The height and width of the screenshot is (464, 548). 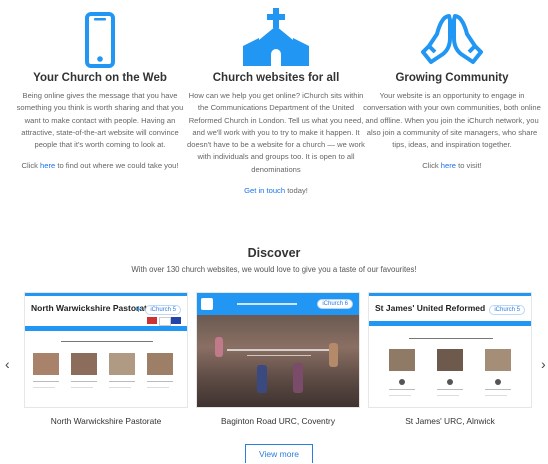 I want to click on site-screenshot: North Warwickshire Pastorate + iChurch 5, so click(x=106, y=350).